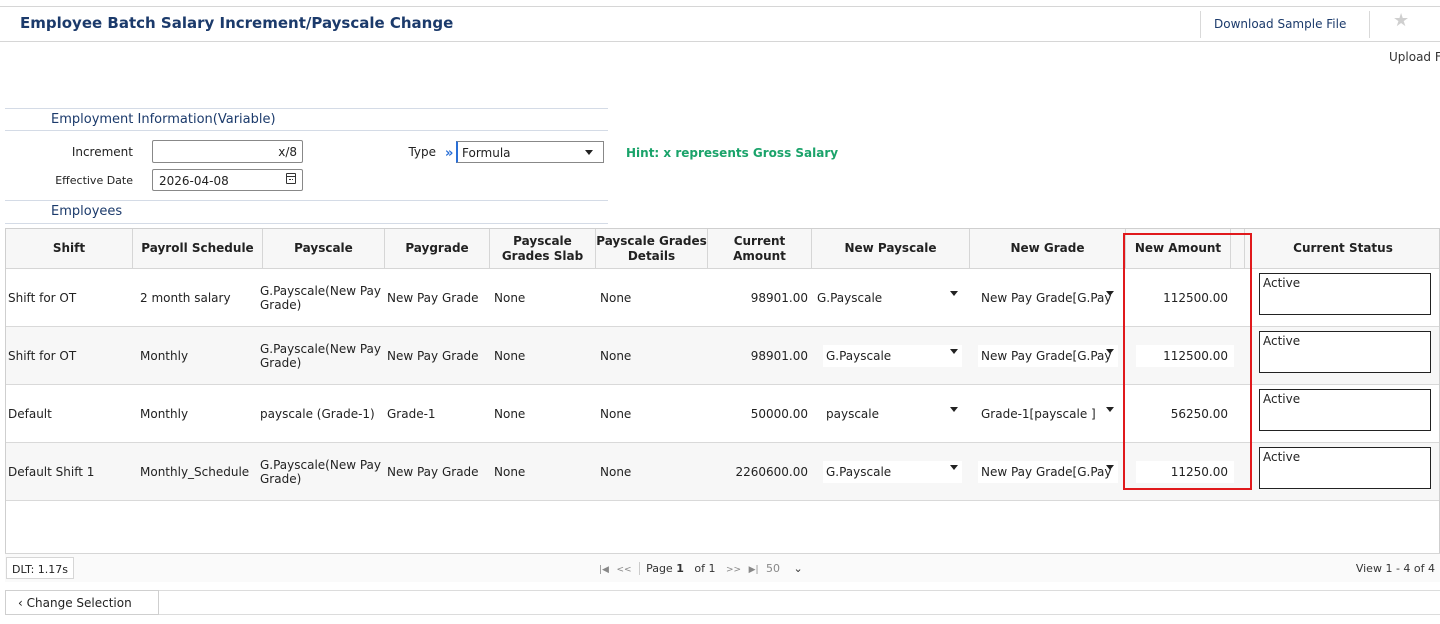 The image size is (1440, 624). What do you see at coordinates (530, 152) in the screenshot?
I see `type-select: Formula` at bounding box center [530, 152].